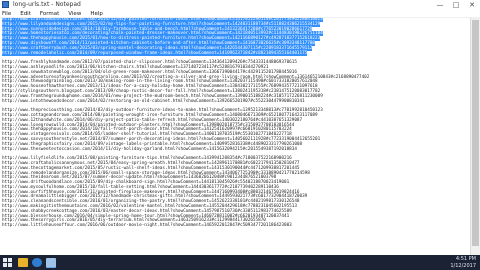 The width and height of the screenshot is (480, 270). I want to click on taskbar: 4:51 PM 1/12/2017, so click(240, 262).